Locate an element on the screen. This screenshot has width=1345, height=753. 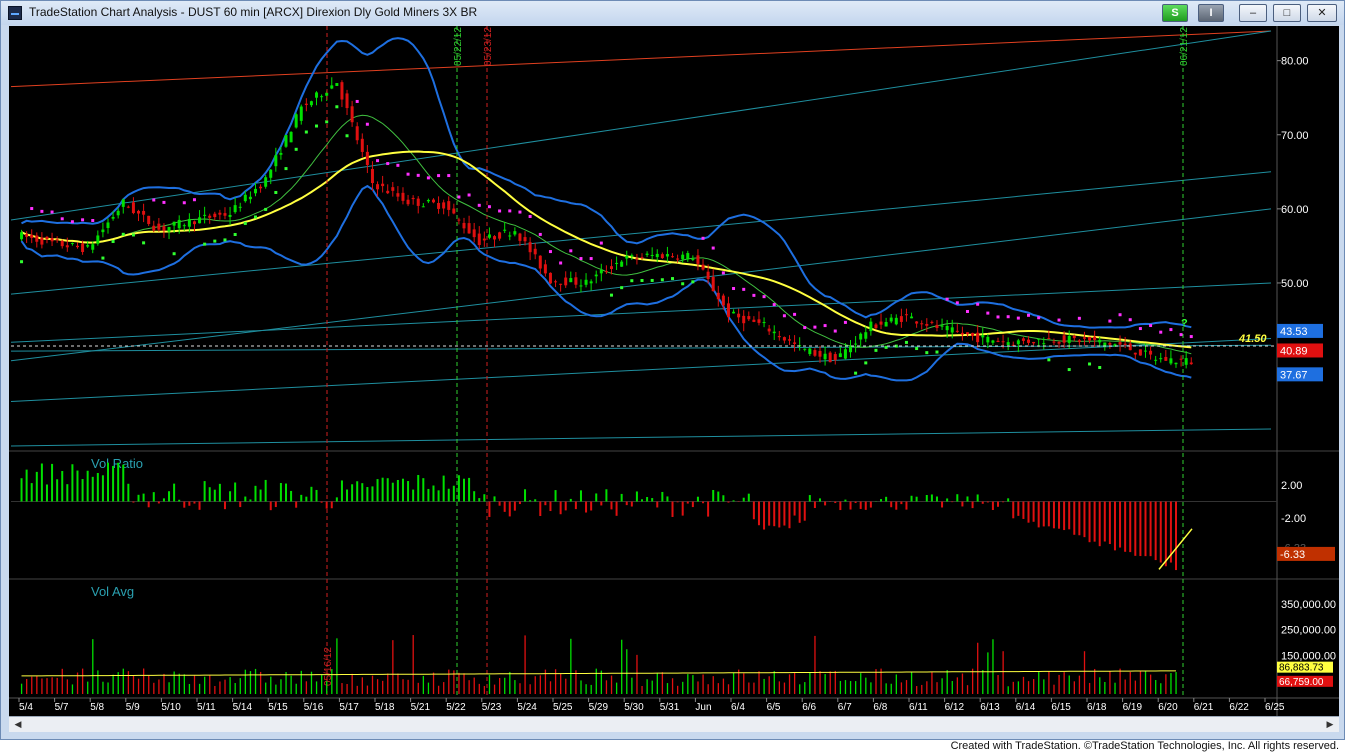
maximize-button: □ is located at coordinates (1287, 13).